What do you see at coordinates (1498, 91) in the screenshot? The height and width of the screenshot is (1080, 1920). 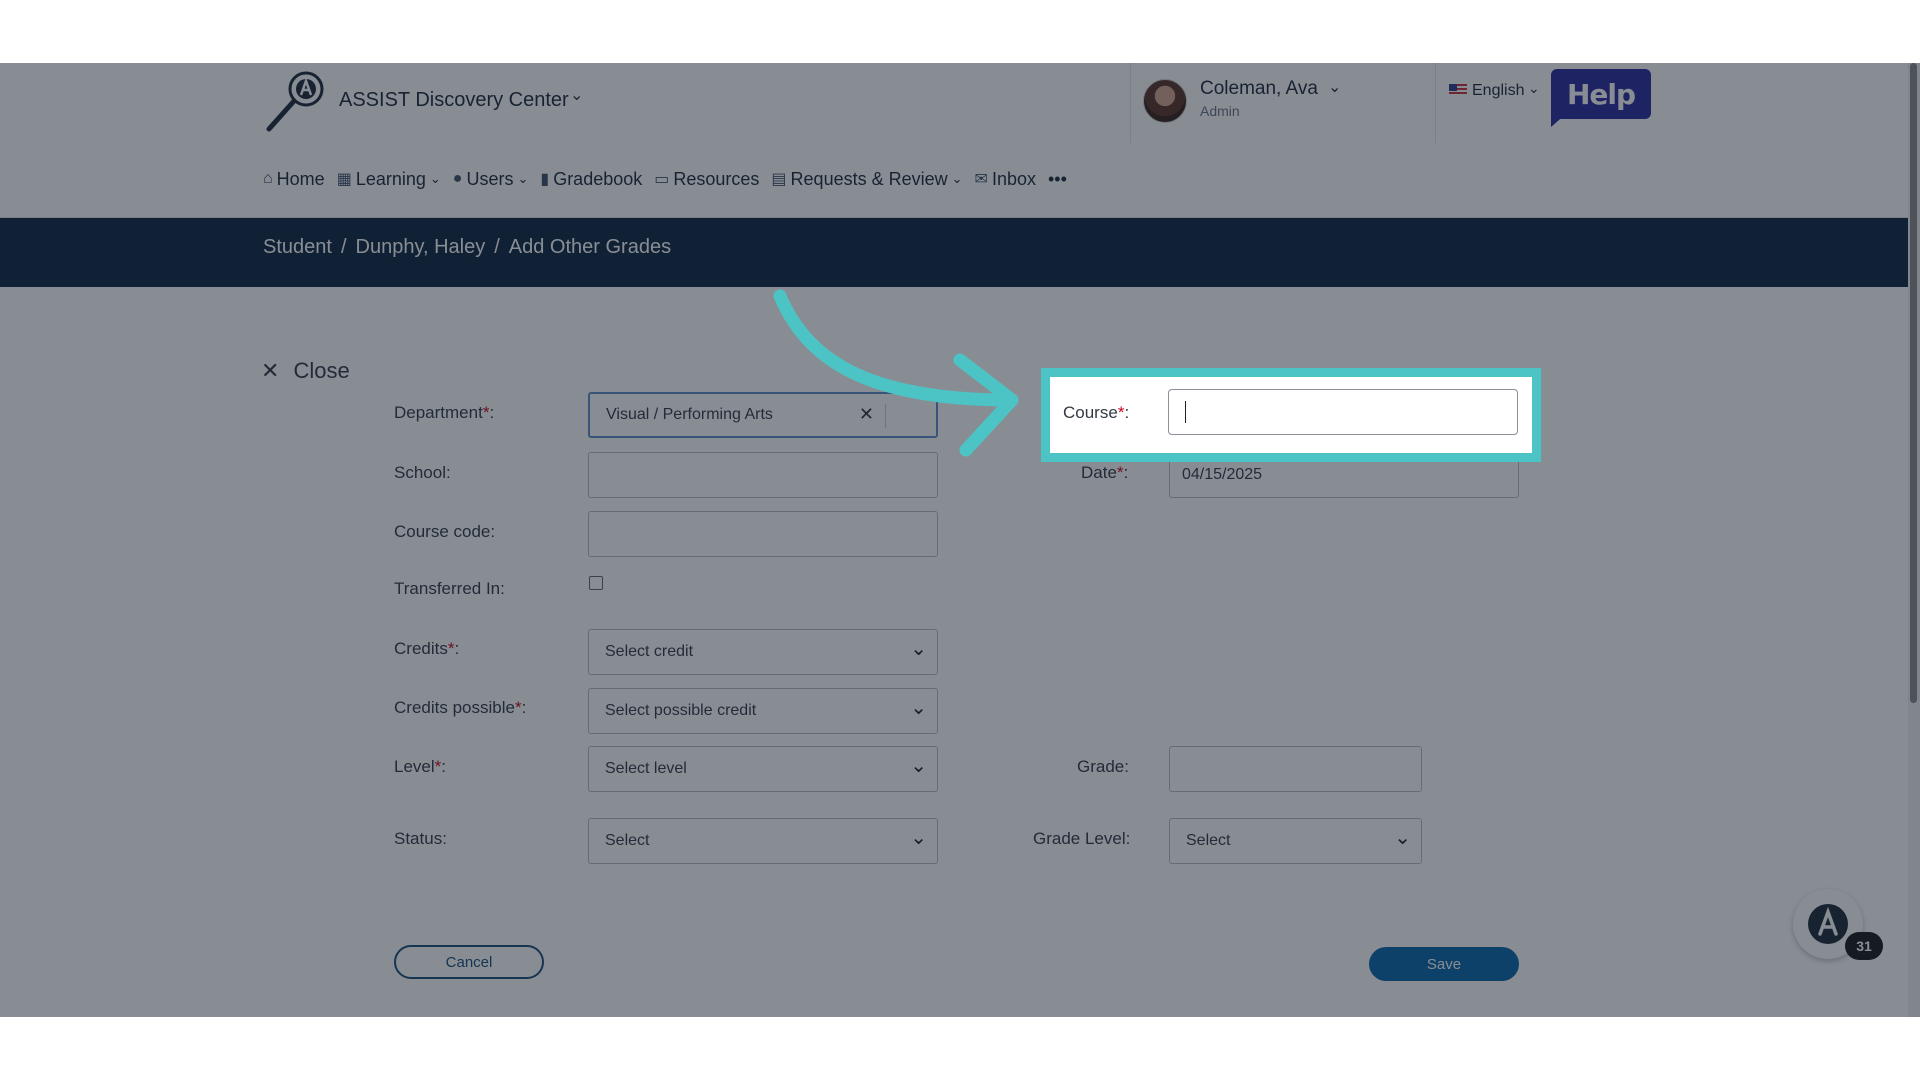 I see `language-select: English` at bounding box center [1498, 91].